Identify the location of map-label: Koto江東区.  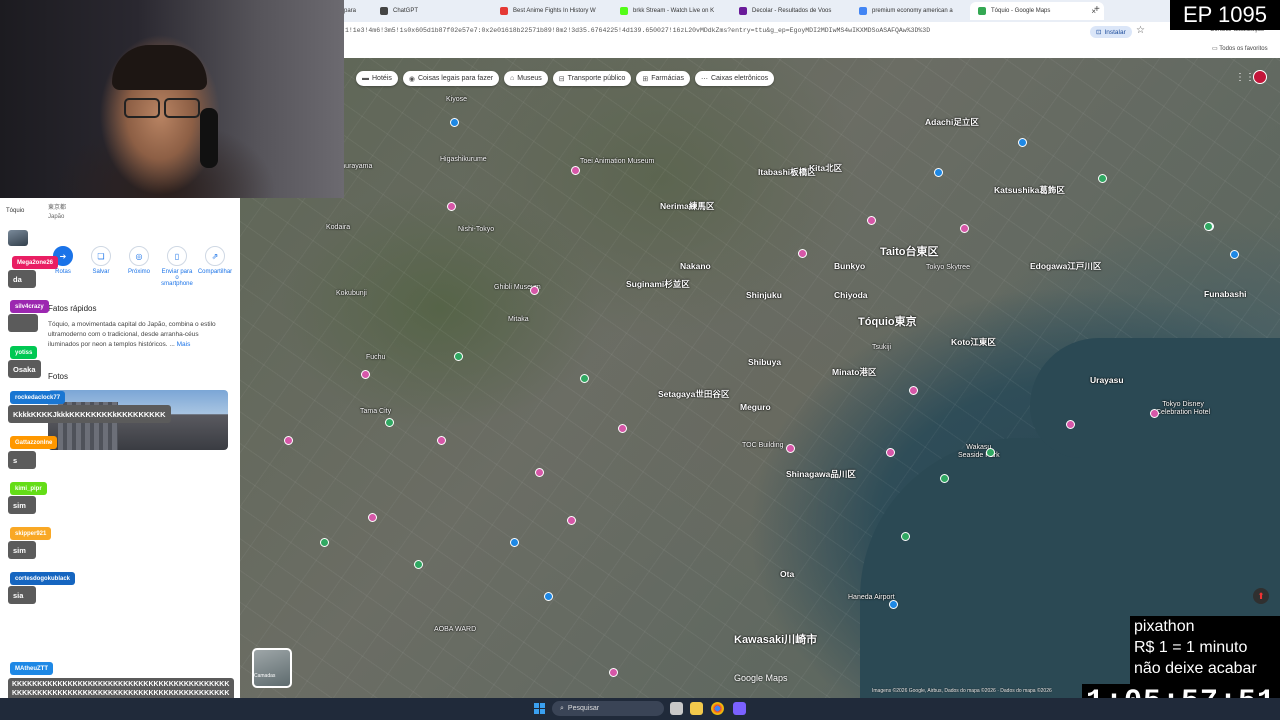
(973, 342).